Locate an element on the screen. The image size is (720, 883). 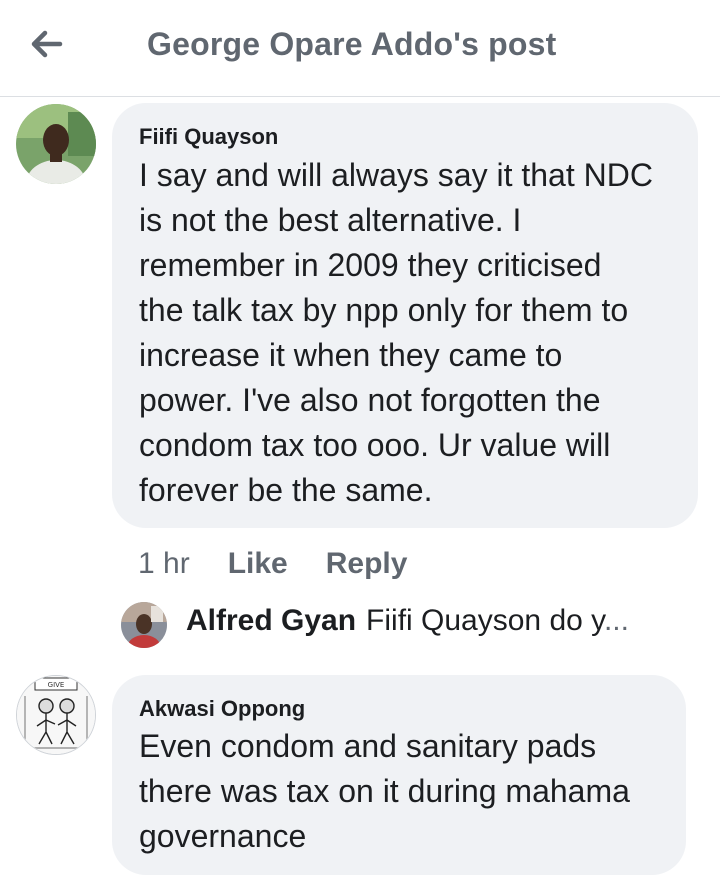
reply-snippet: Fiifi Quayson do y is located at coordinates (485, 620).